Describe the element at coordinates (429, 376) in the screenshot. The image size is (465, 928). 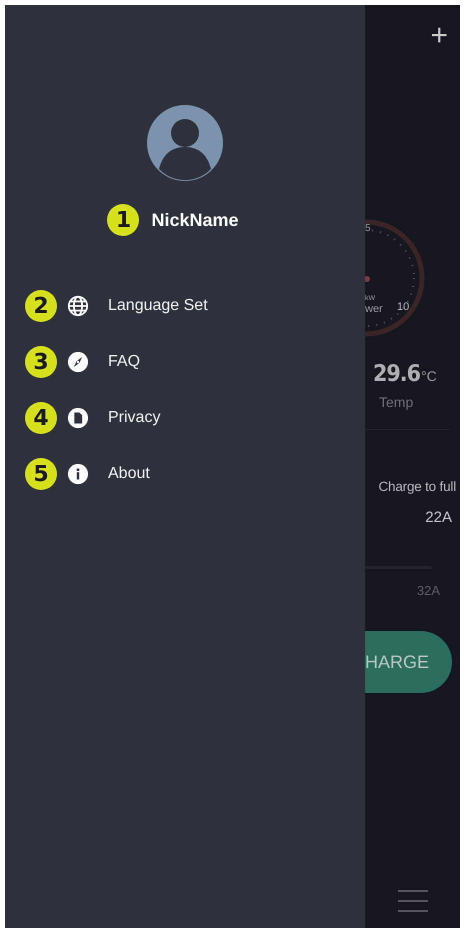
I see `temperature-unit: °C` at that location.